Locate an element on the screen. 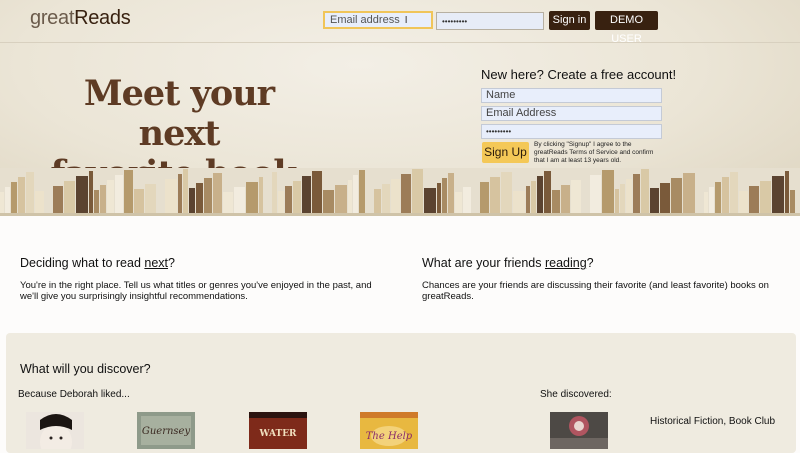  password-value: ••••••••• is located at coordinates (455, 21).